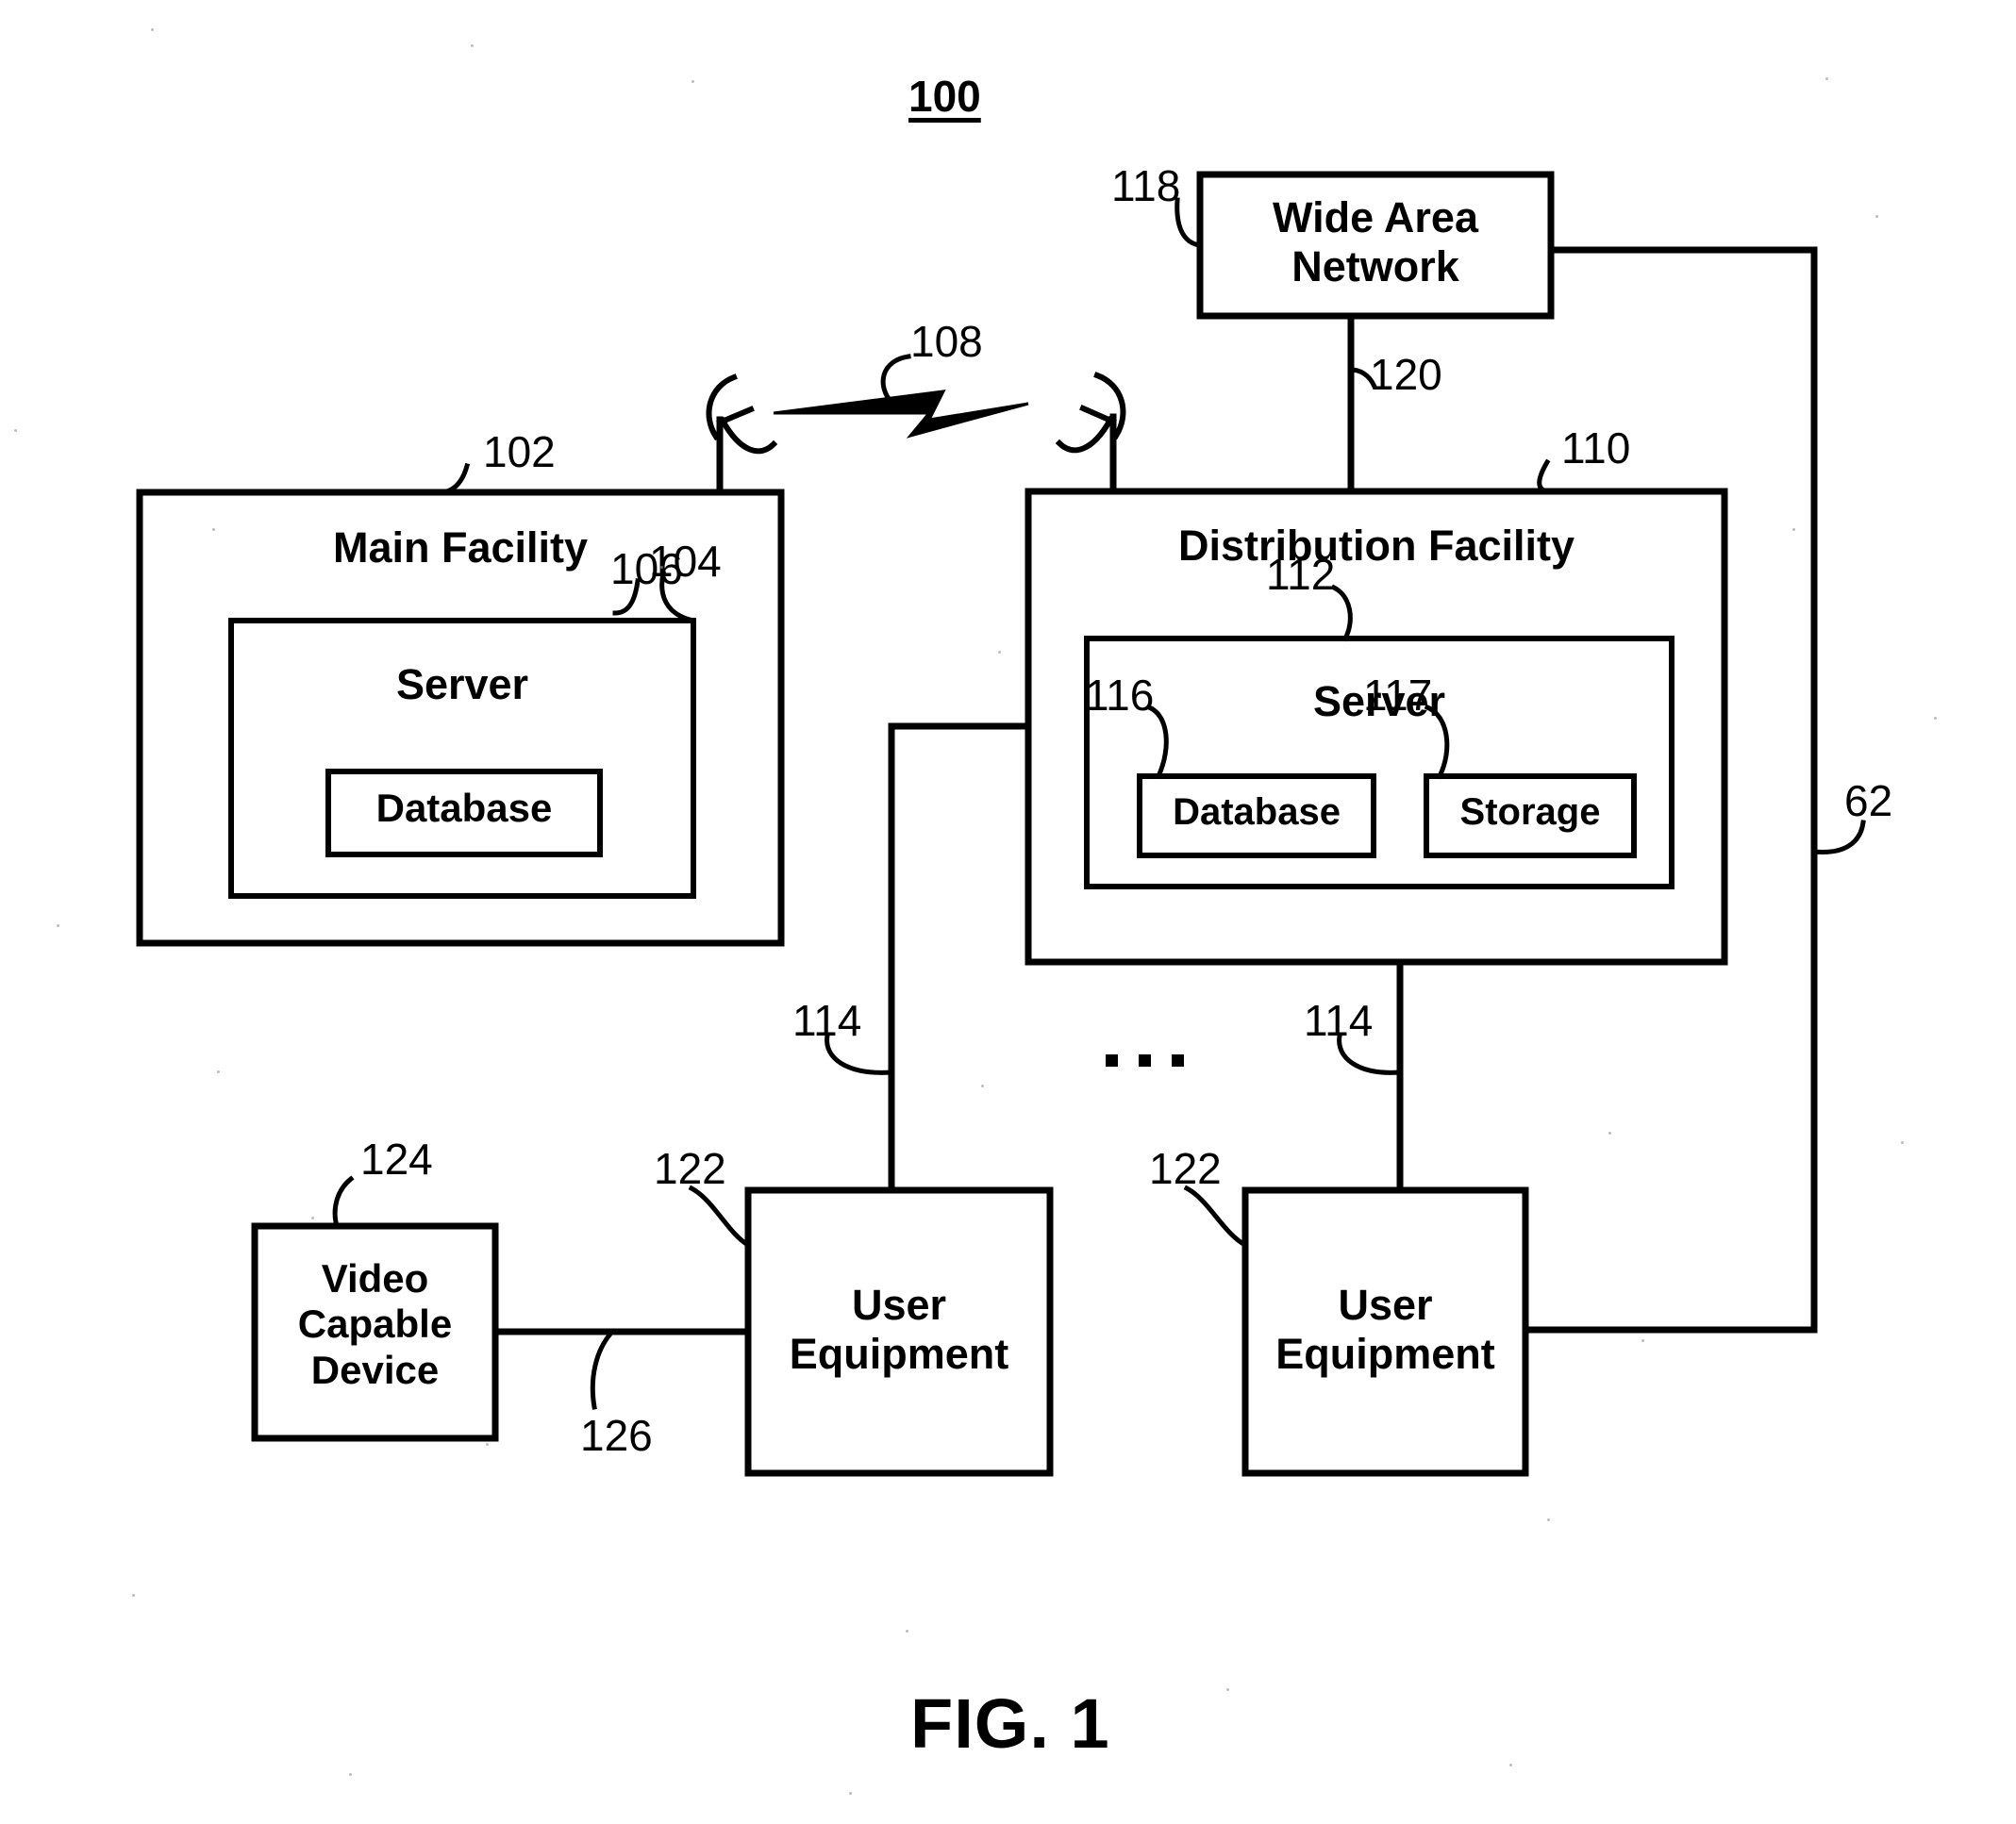 The image size is (2016, 1824). Describe the element at coordinates (519, 451) in the screenshot. I see `ref-number-102: 102` at that location.